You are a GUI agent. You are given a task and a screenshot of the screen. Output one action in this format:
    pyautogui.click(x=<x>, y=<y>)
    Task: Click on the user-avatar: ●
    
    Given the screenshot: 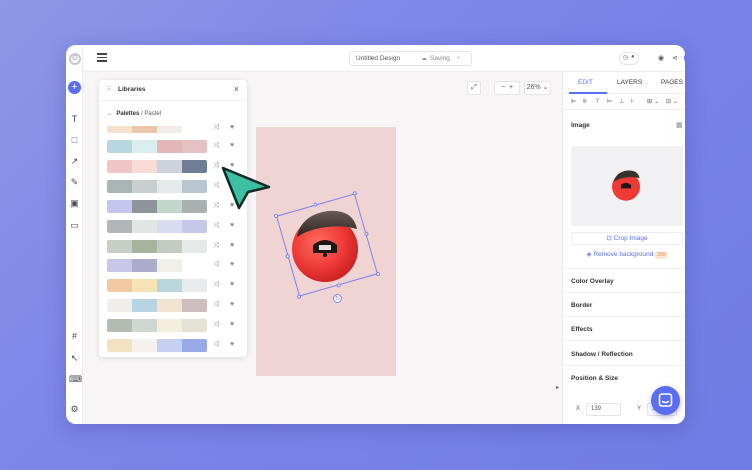 What is the action you would take?
    pyautogui.click(x=684, y=58)
    